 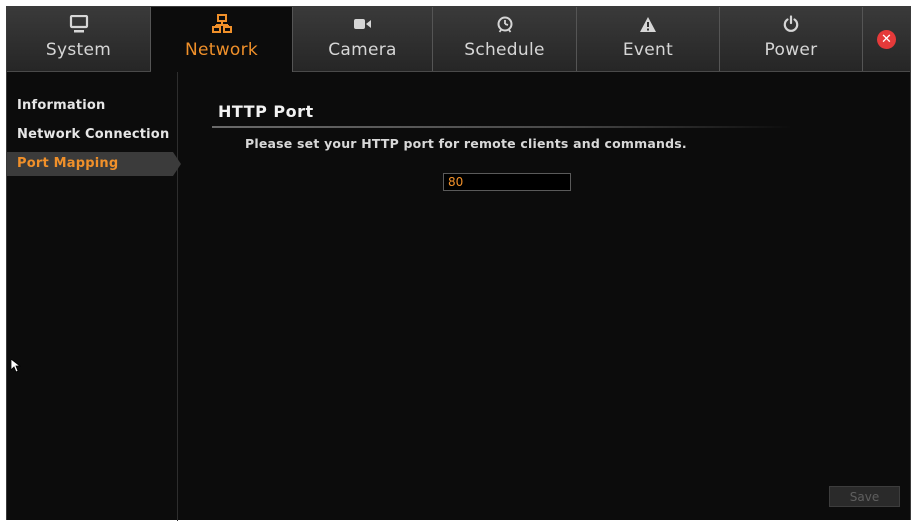 What do you see at coordinates (221, 50) in the screenshot?
I see `tab-label: Network` at bounding box center [221, 50].